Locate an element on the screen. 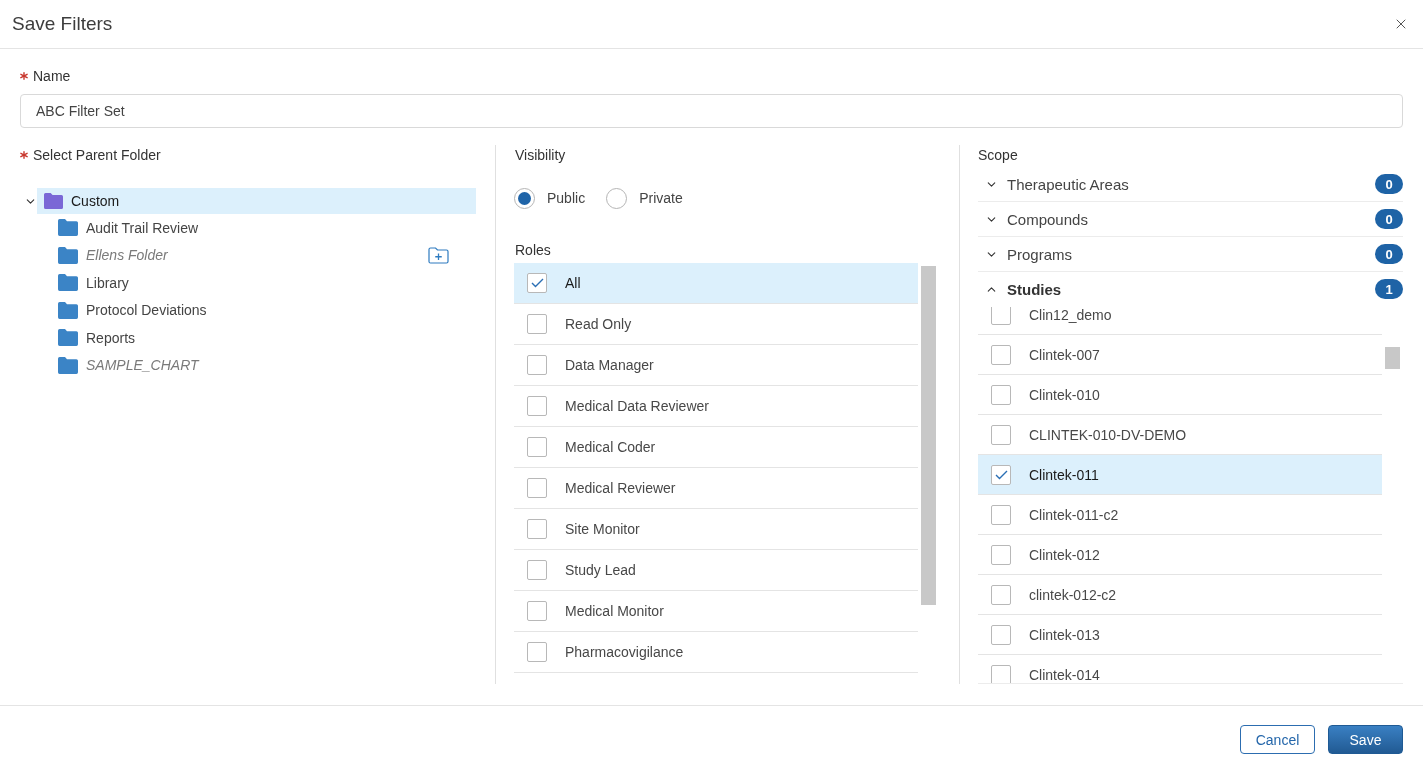 This screenshot has width=1423, height=773. count-badge: 1 is located at coordinates (1389, 289).